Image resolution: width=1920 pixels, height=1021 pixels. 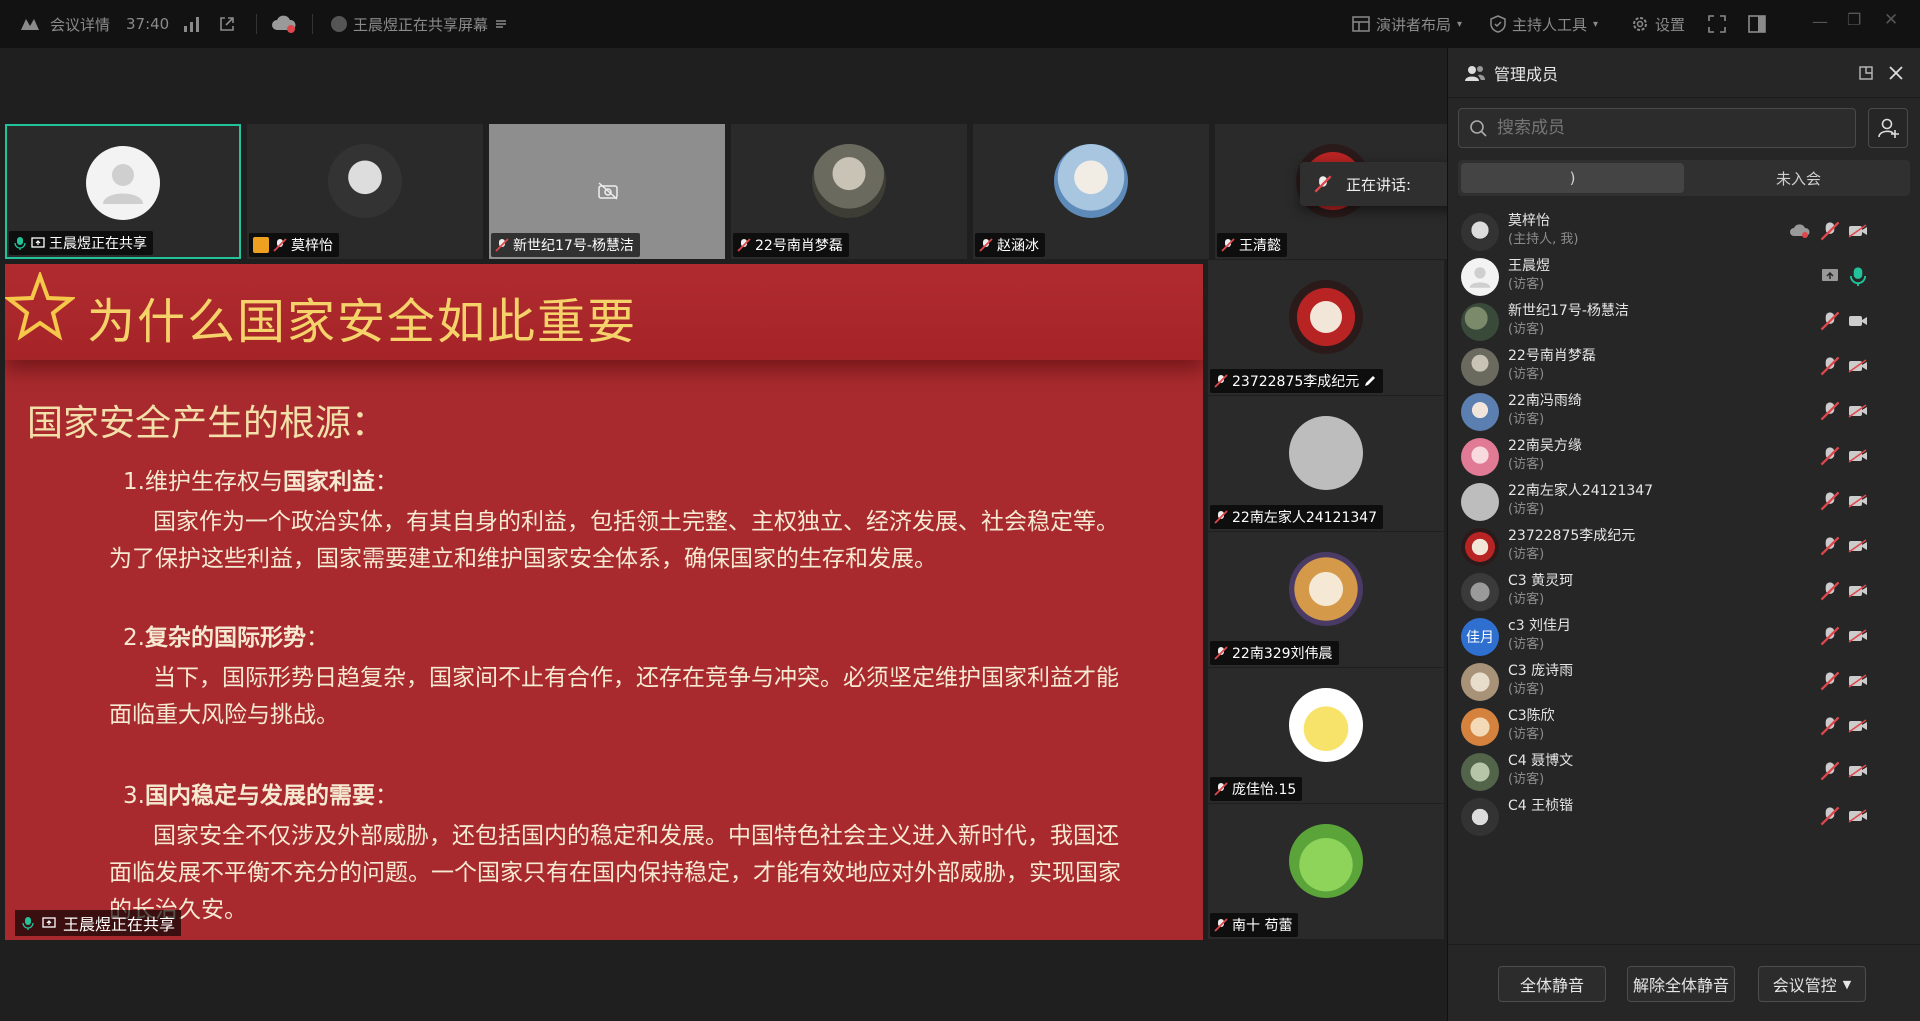 I want to click on list-icon, so click(x=501, y=24).